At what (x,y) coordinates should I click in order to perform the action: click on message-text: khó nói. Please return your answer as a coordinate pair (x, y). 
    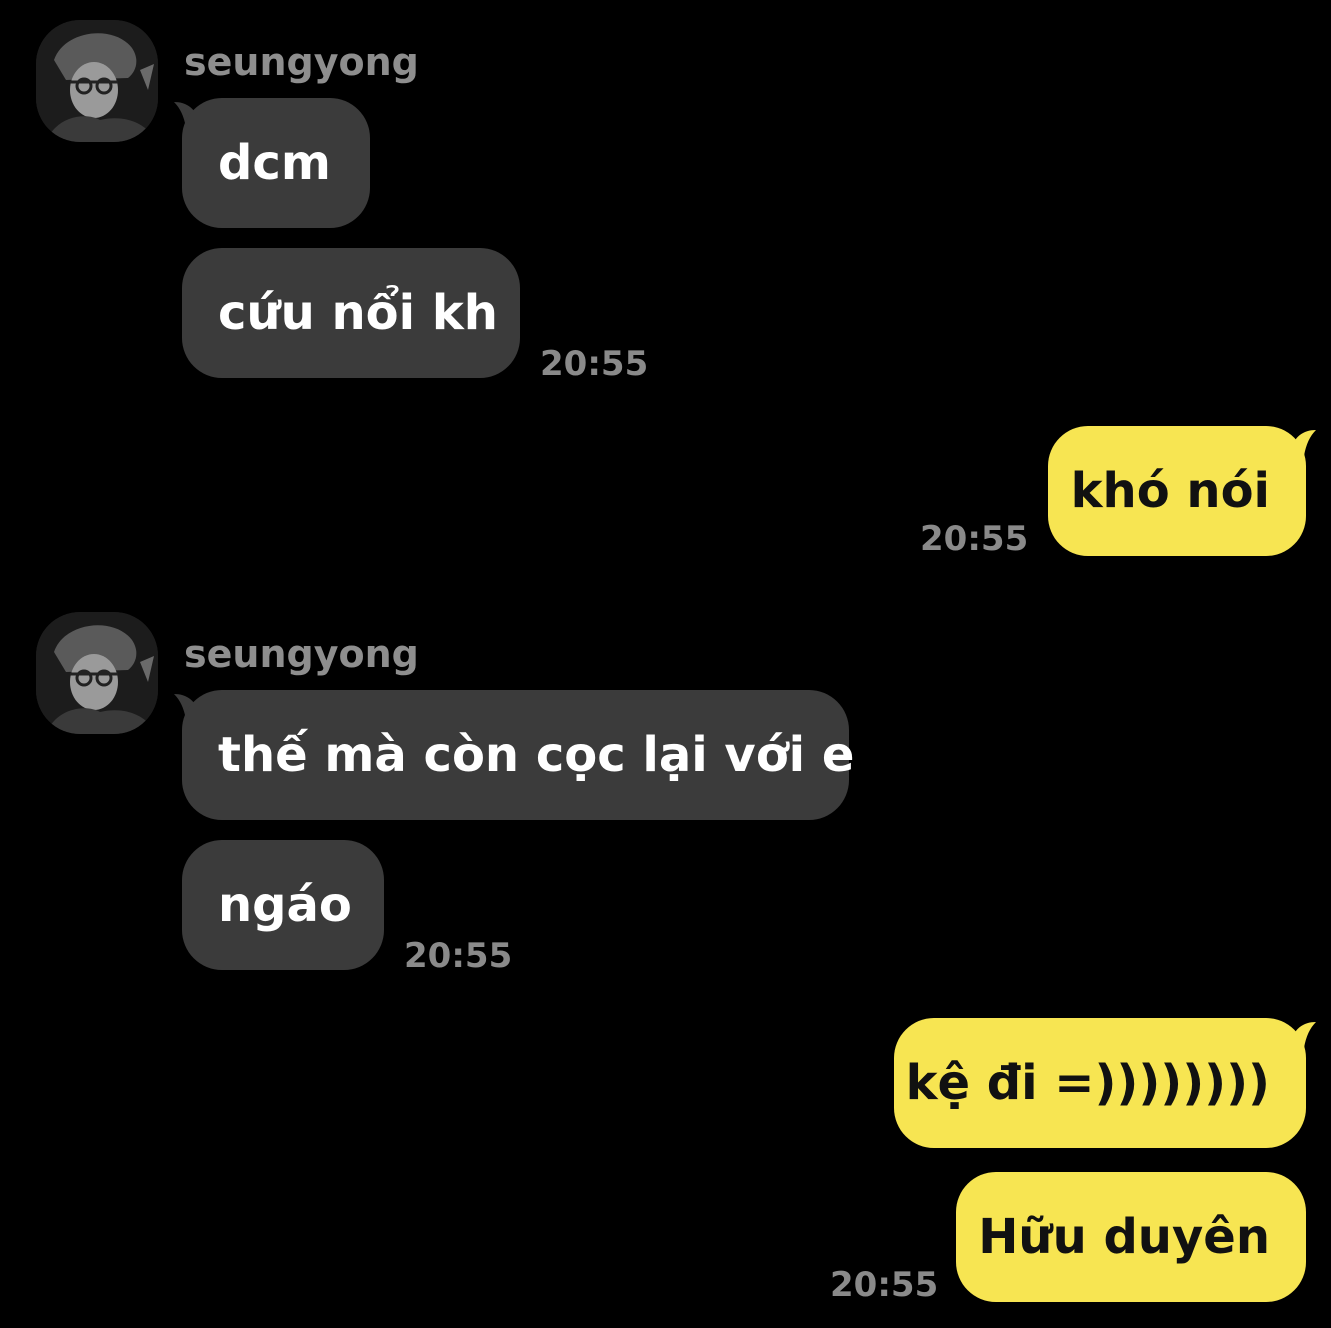
    Looking at the image, I should click on (1170, 491).